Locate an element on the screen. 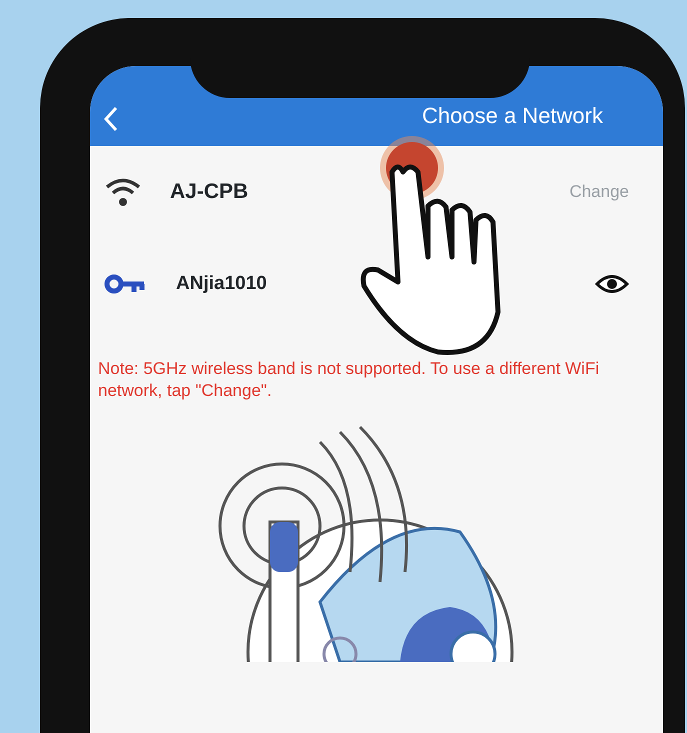 This screenshot has height=733, width=687. back-button is located at coordinates (111, 119).